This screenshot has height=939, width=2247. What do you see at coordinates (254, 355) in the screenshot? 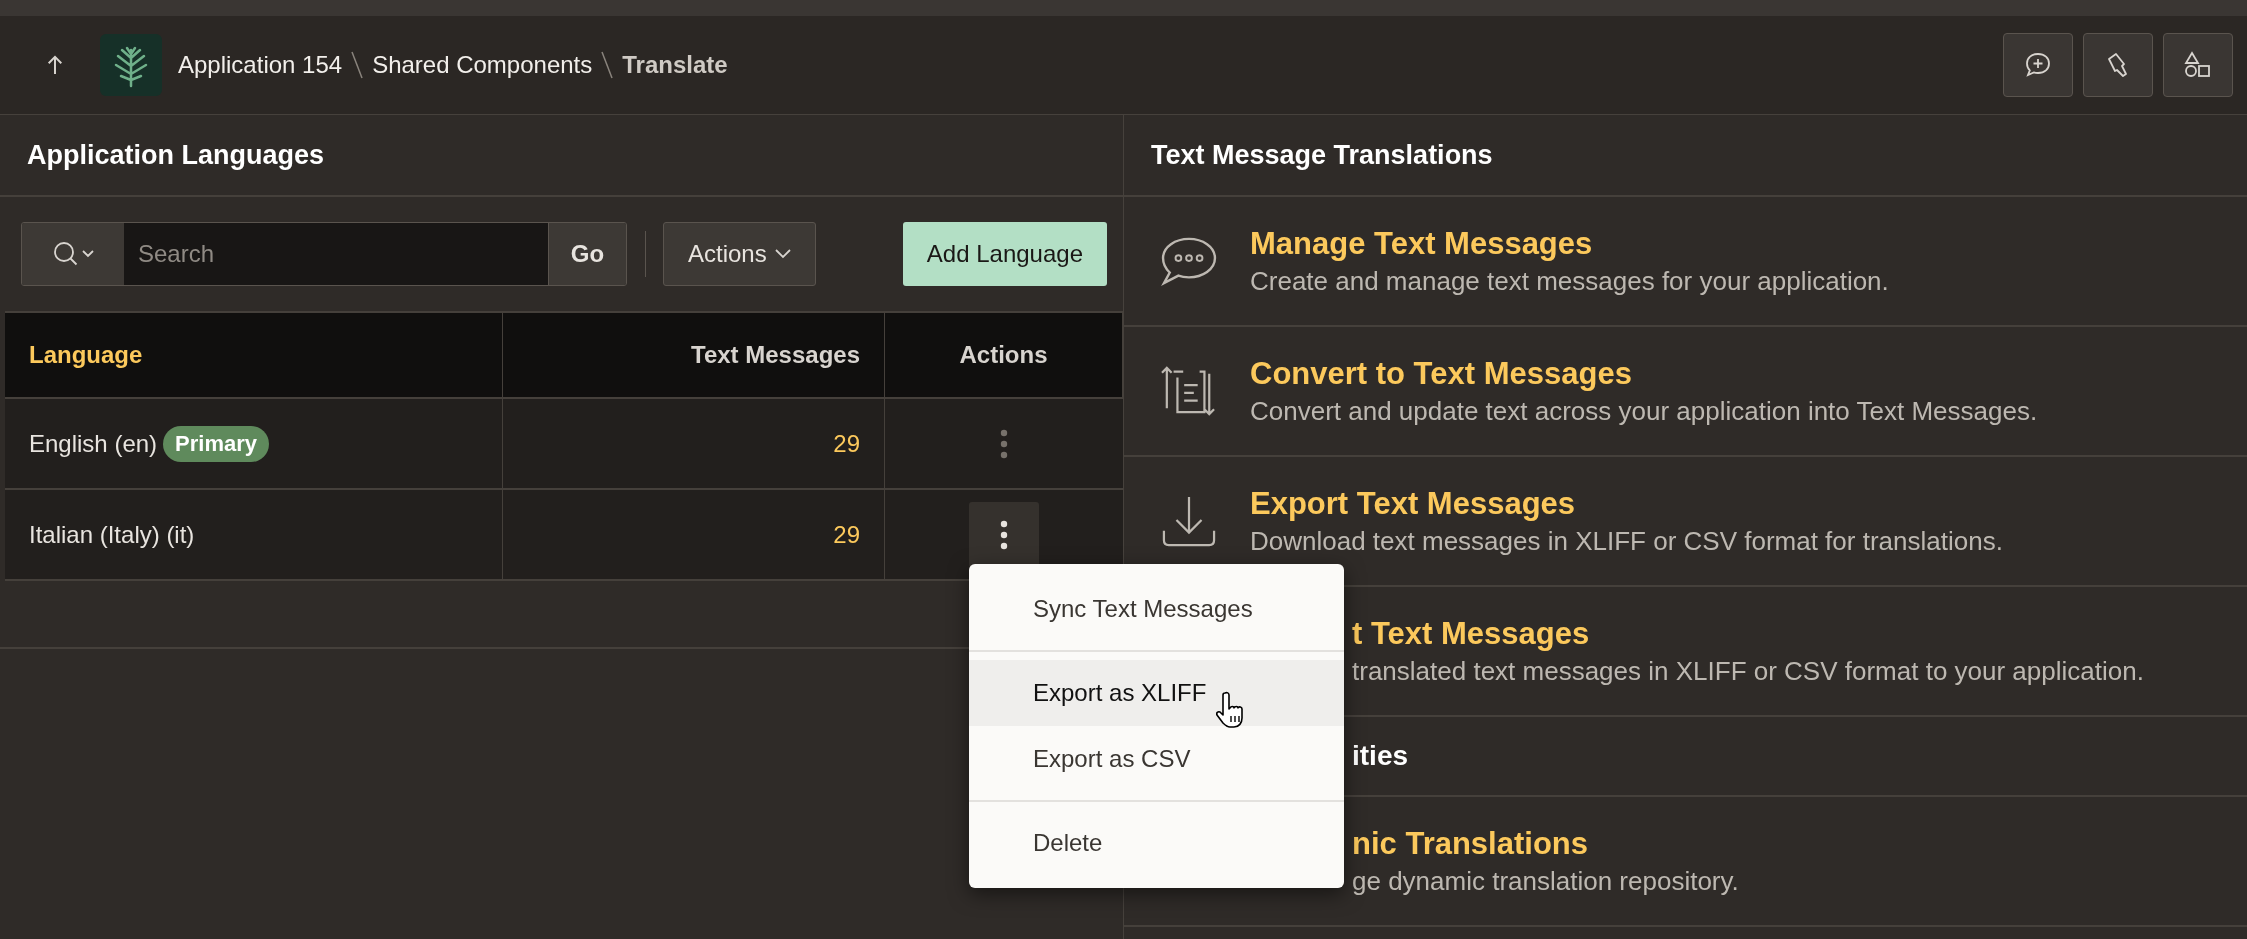
I see `column-header: Language` at bounding box center [254, 355].